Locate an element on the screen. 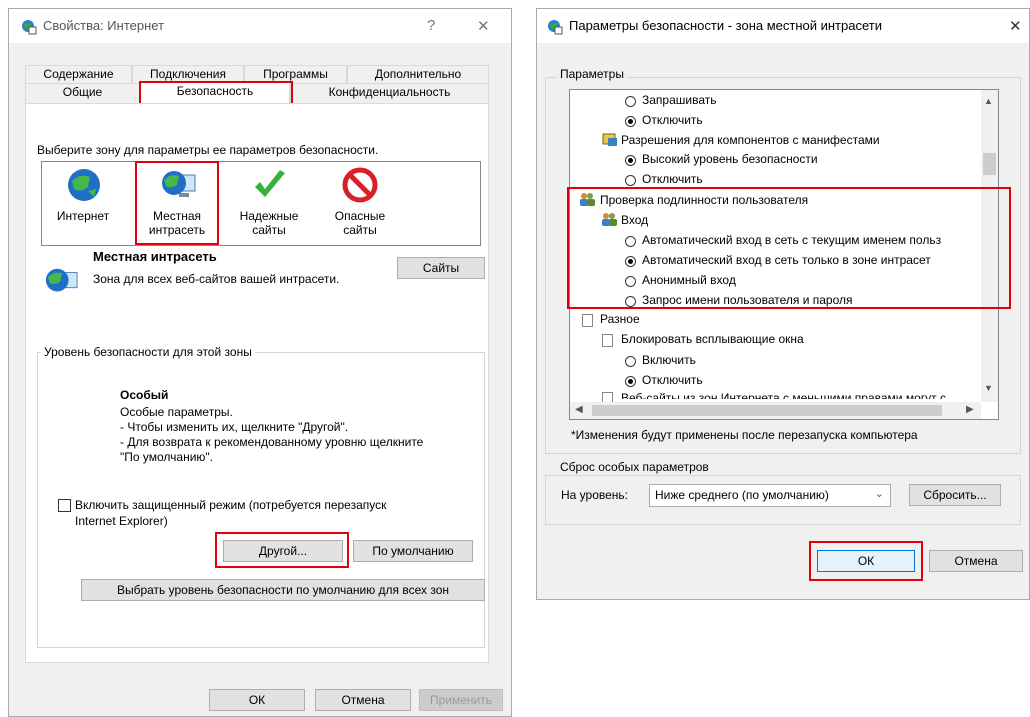 This screenshot has width=1030, height=717. radio-anonymous-logon is located at coordinates (630, 281).